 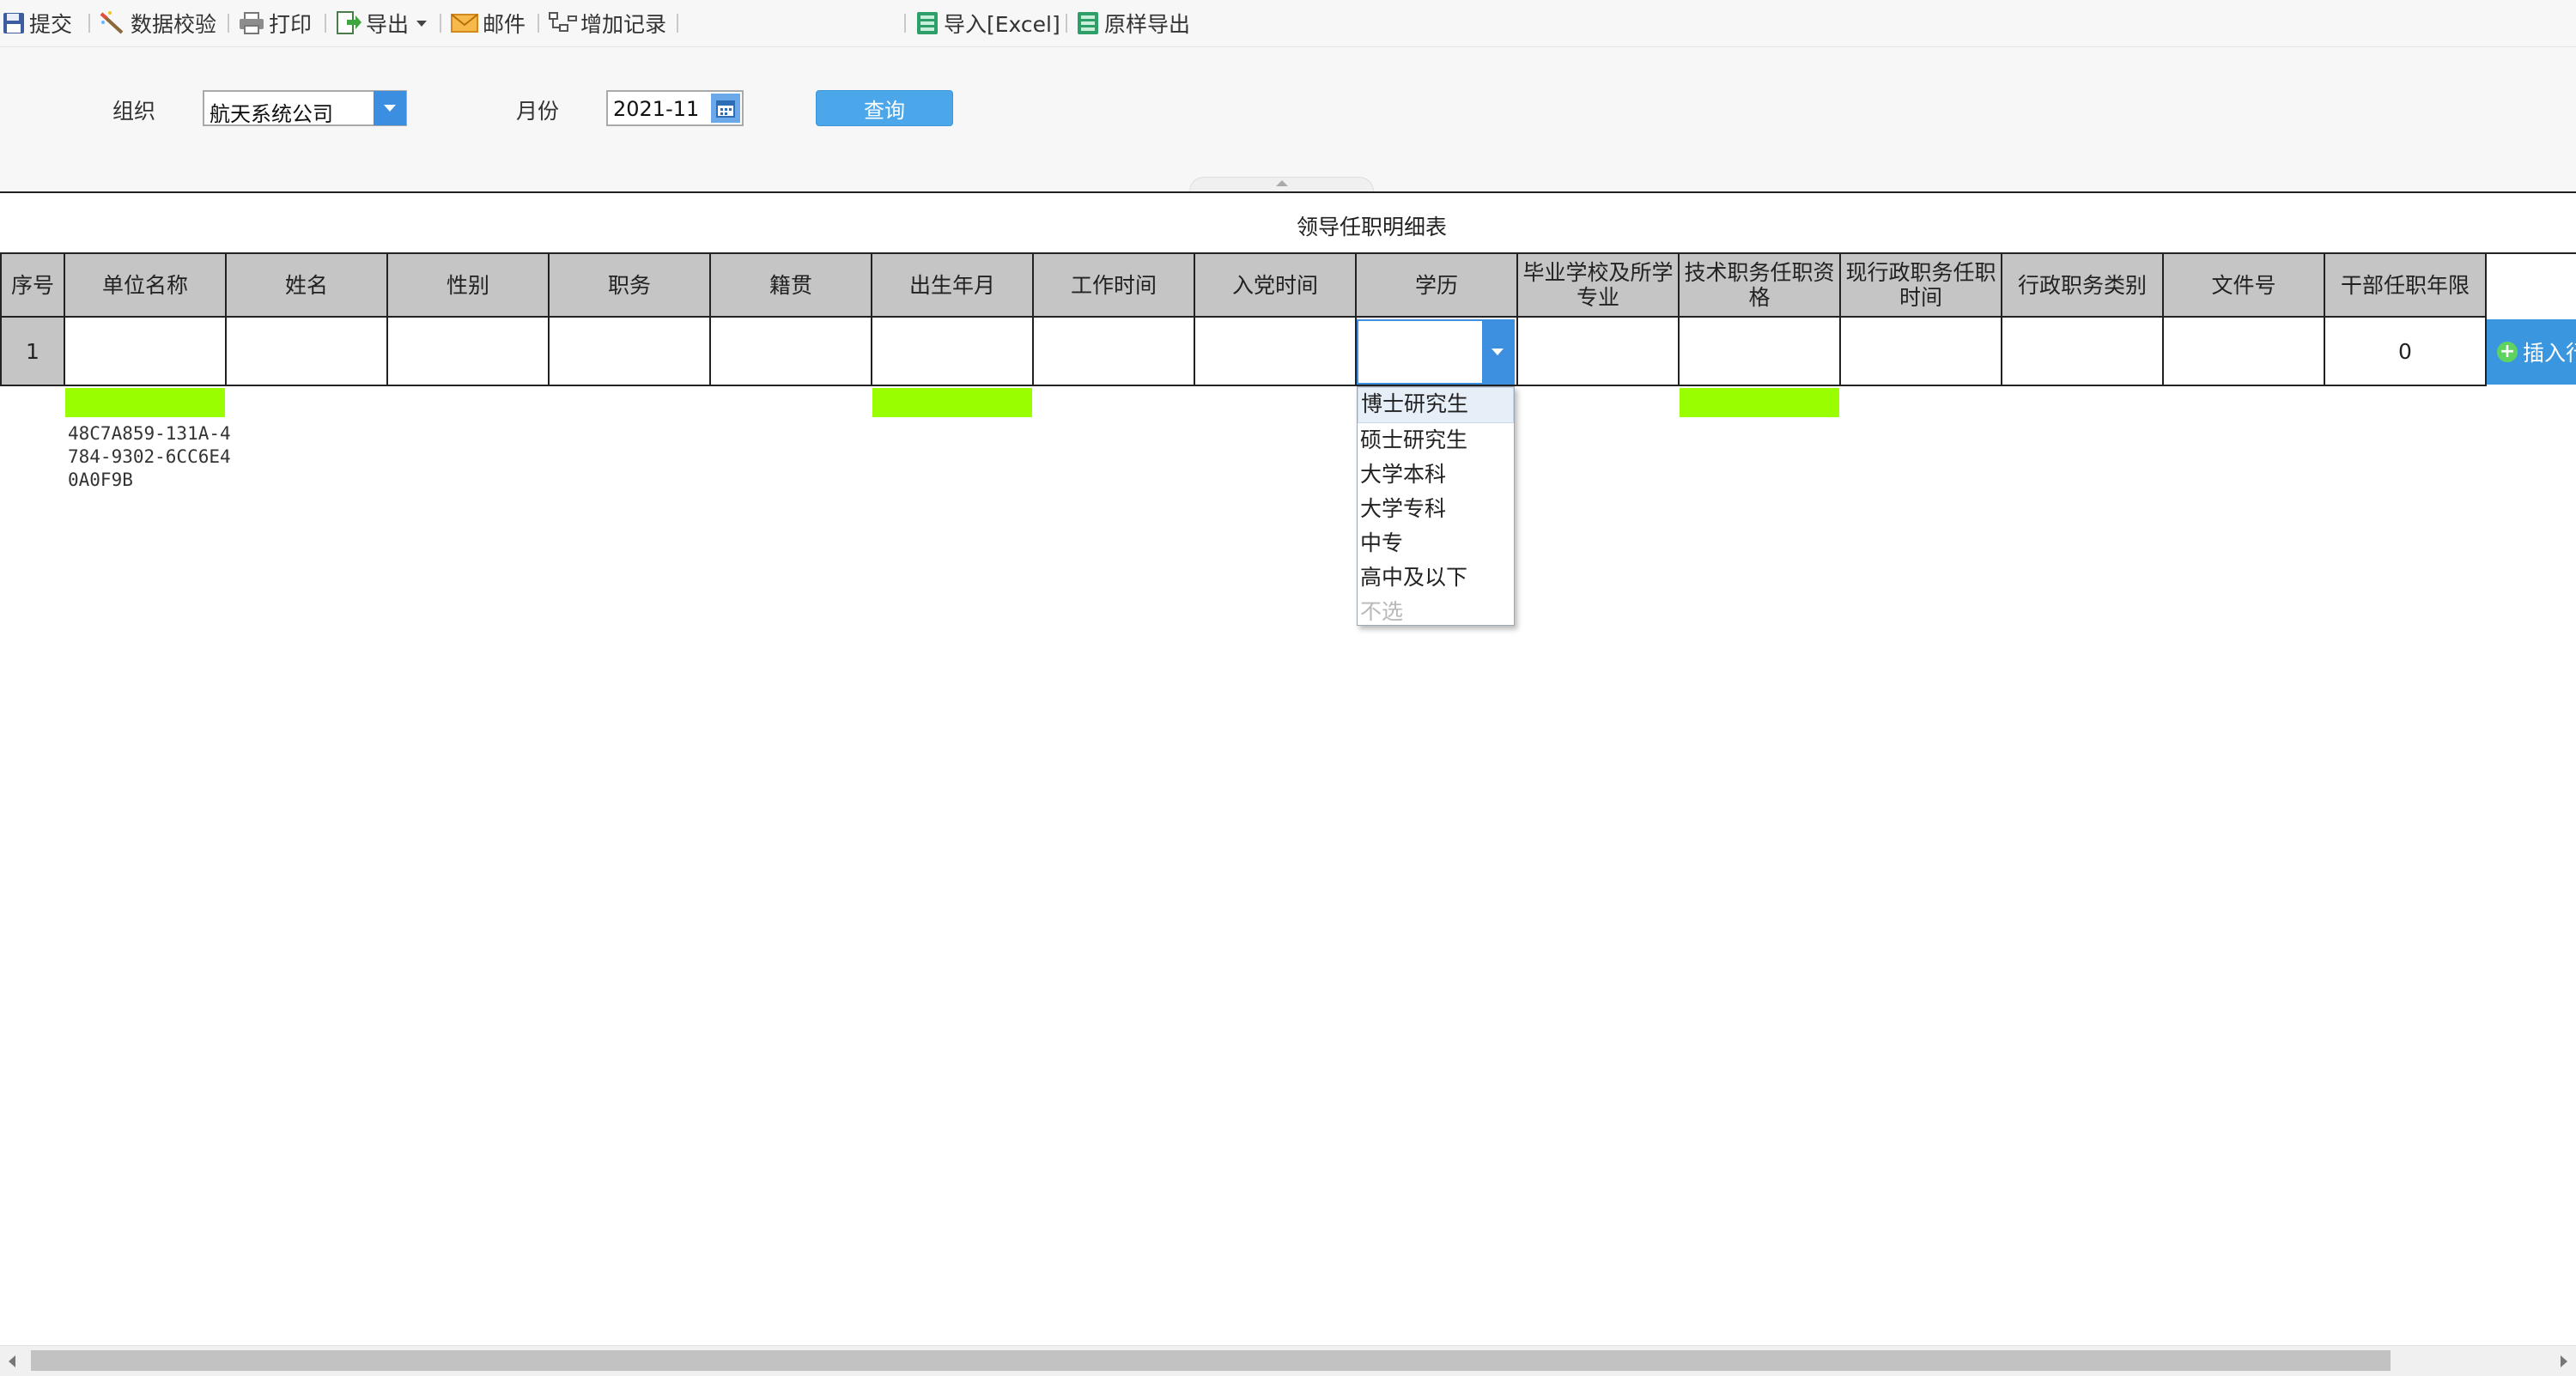 I want to click on unit-name-marker, so click(x=145, y=402).